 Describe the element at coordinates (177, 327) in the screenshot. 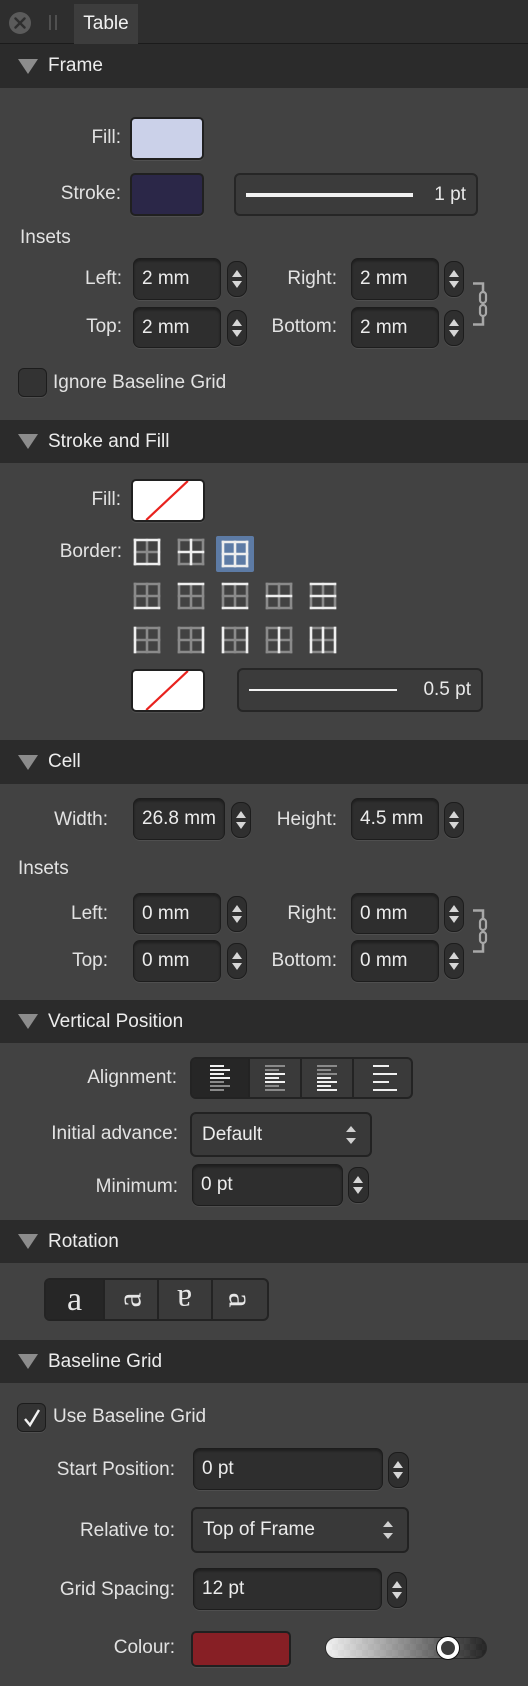

I see `frame-inset-top-field: 2 mm` at that location.